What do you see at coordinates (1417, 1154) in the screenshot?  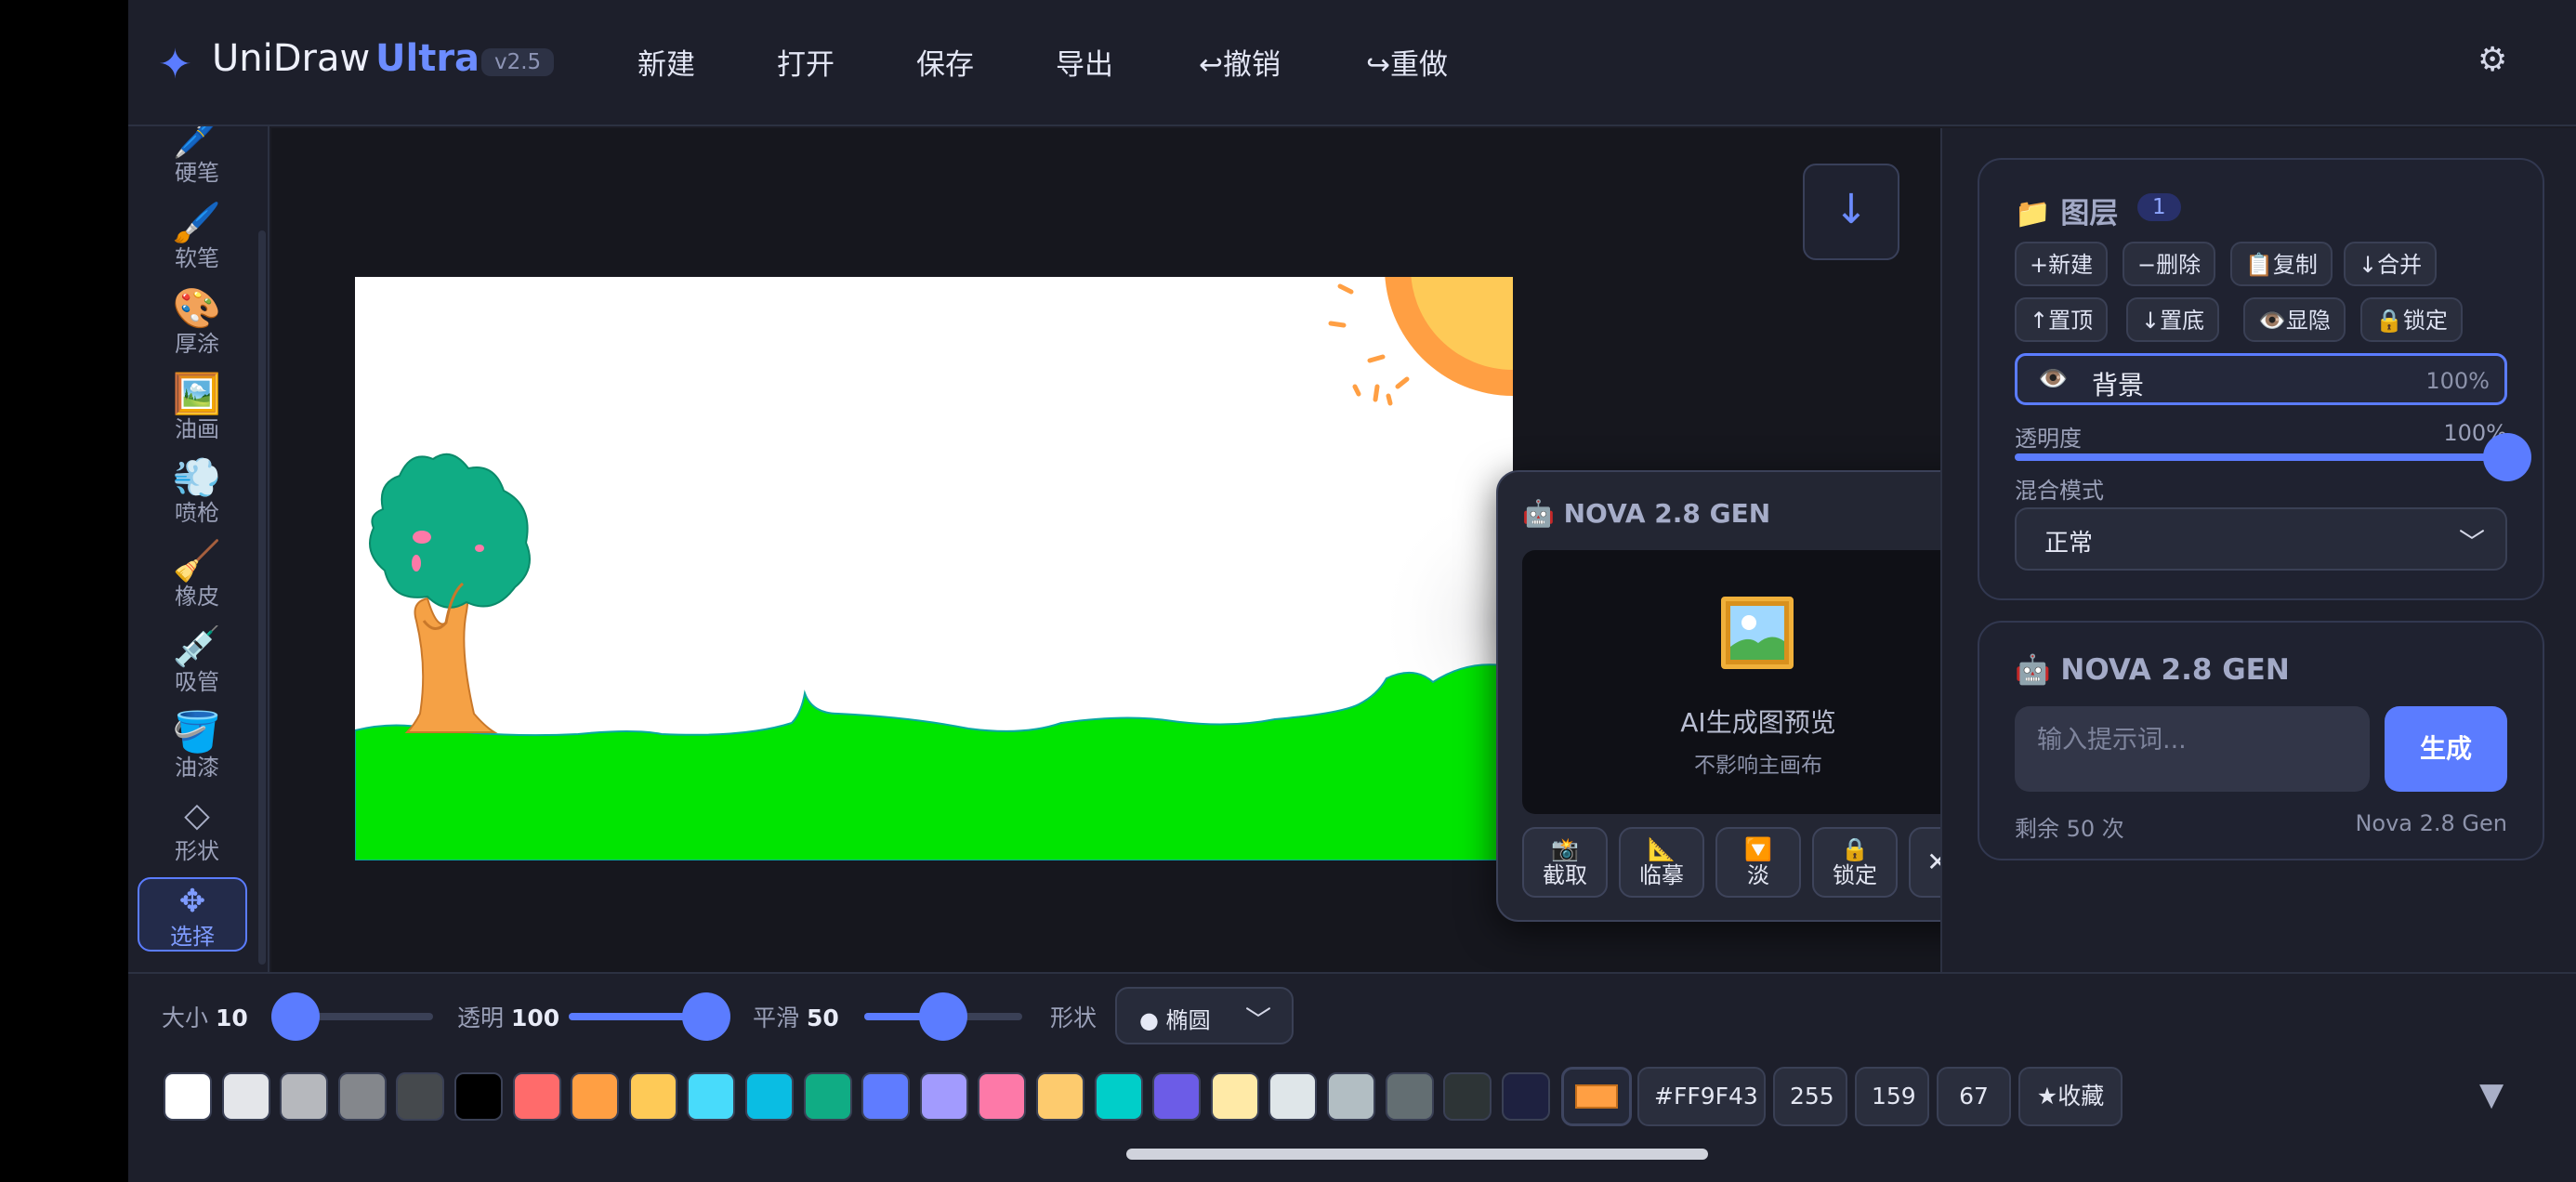 I see `home-indicator` at bounding box center [1417, 1154].